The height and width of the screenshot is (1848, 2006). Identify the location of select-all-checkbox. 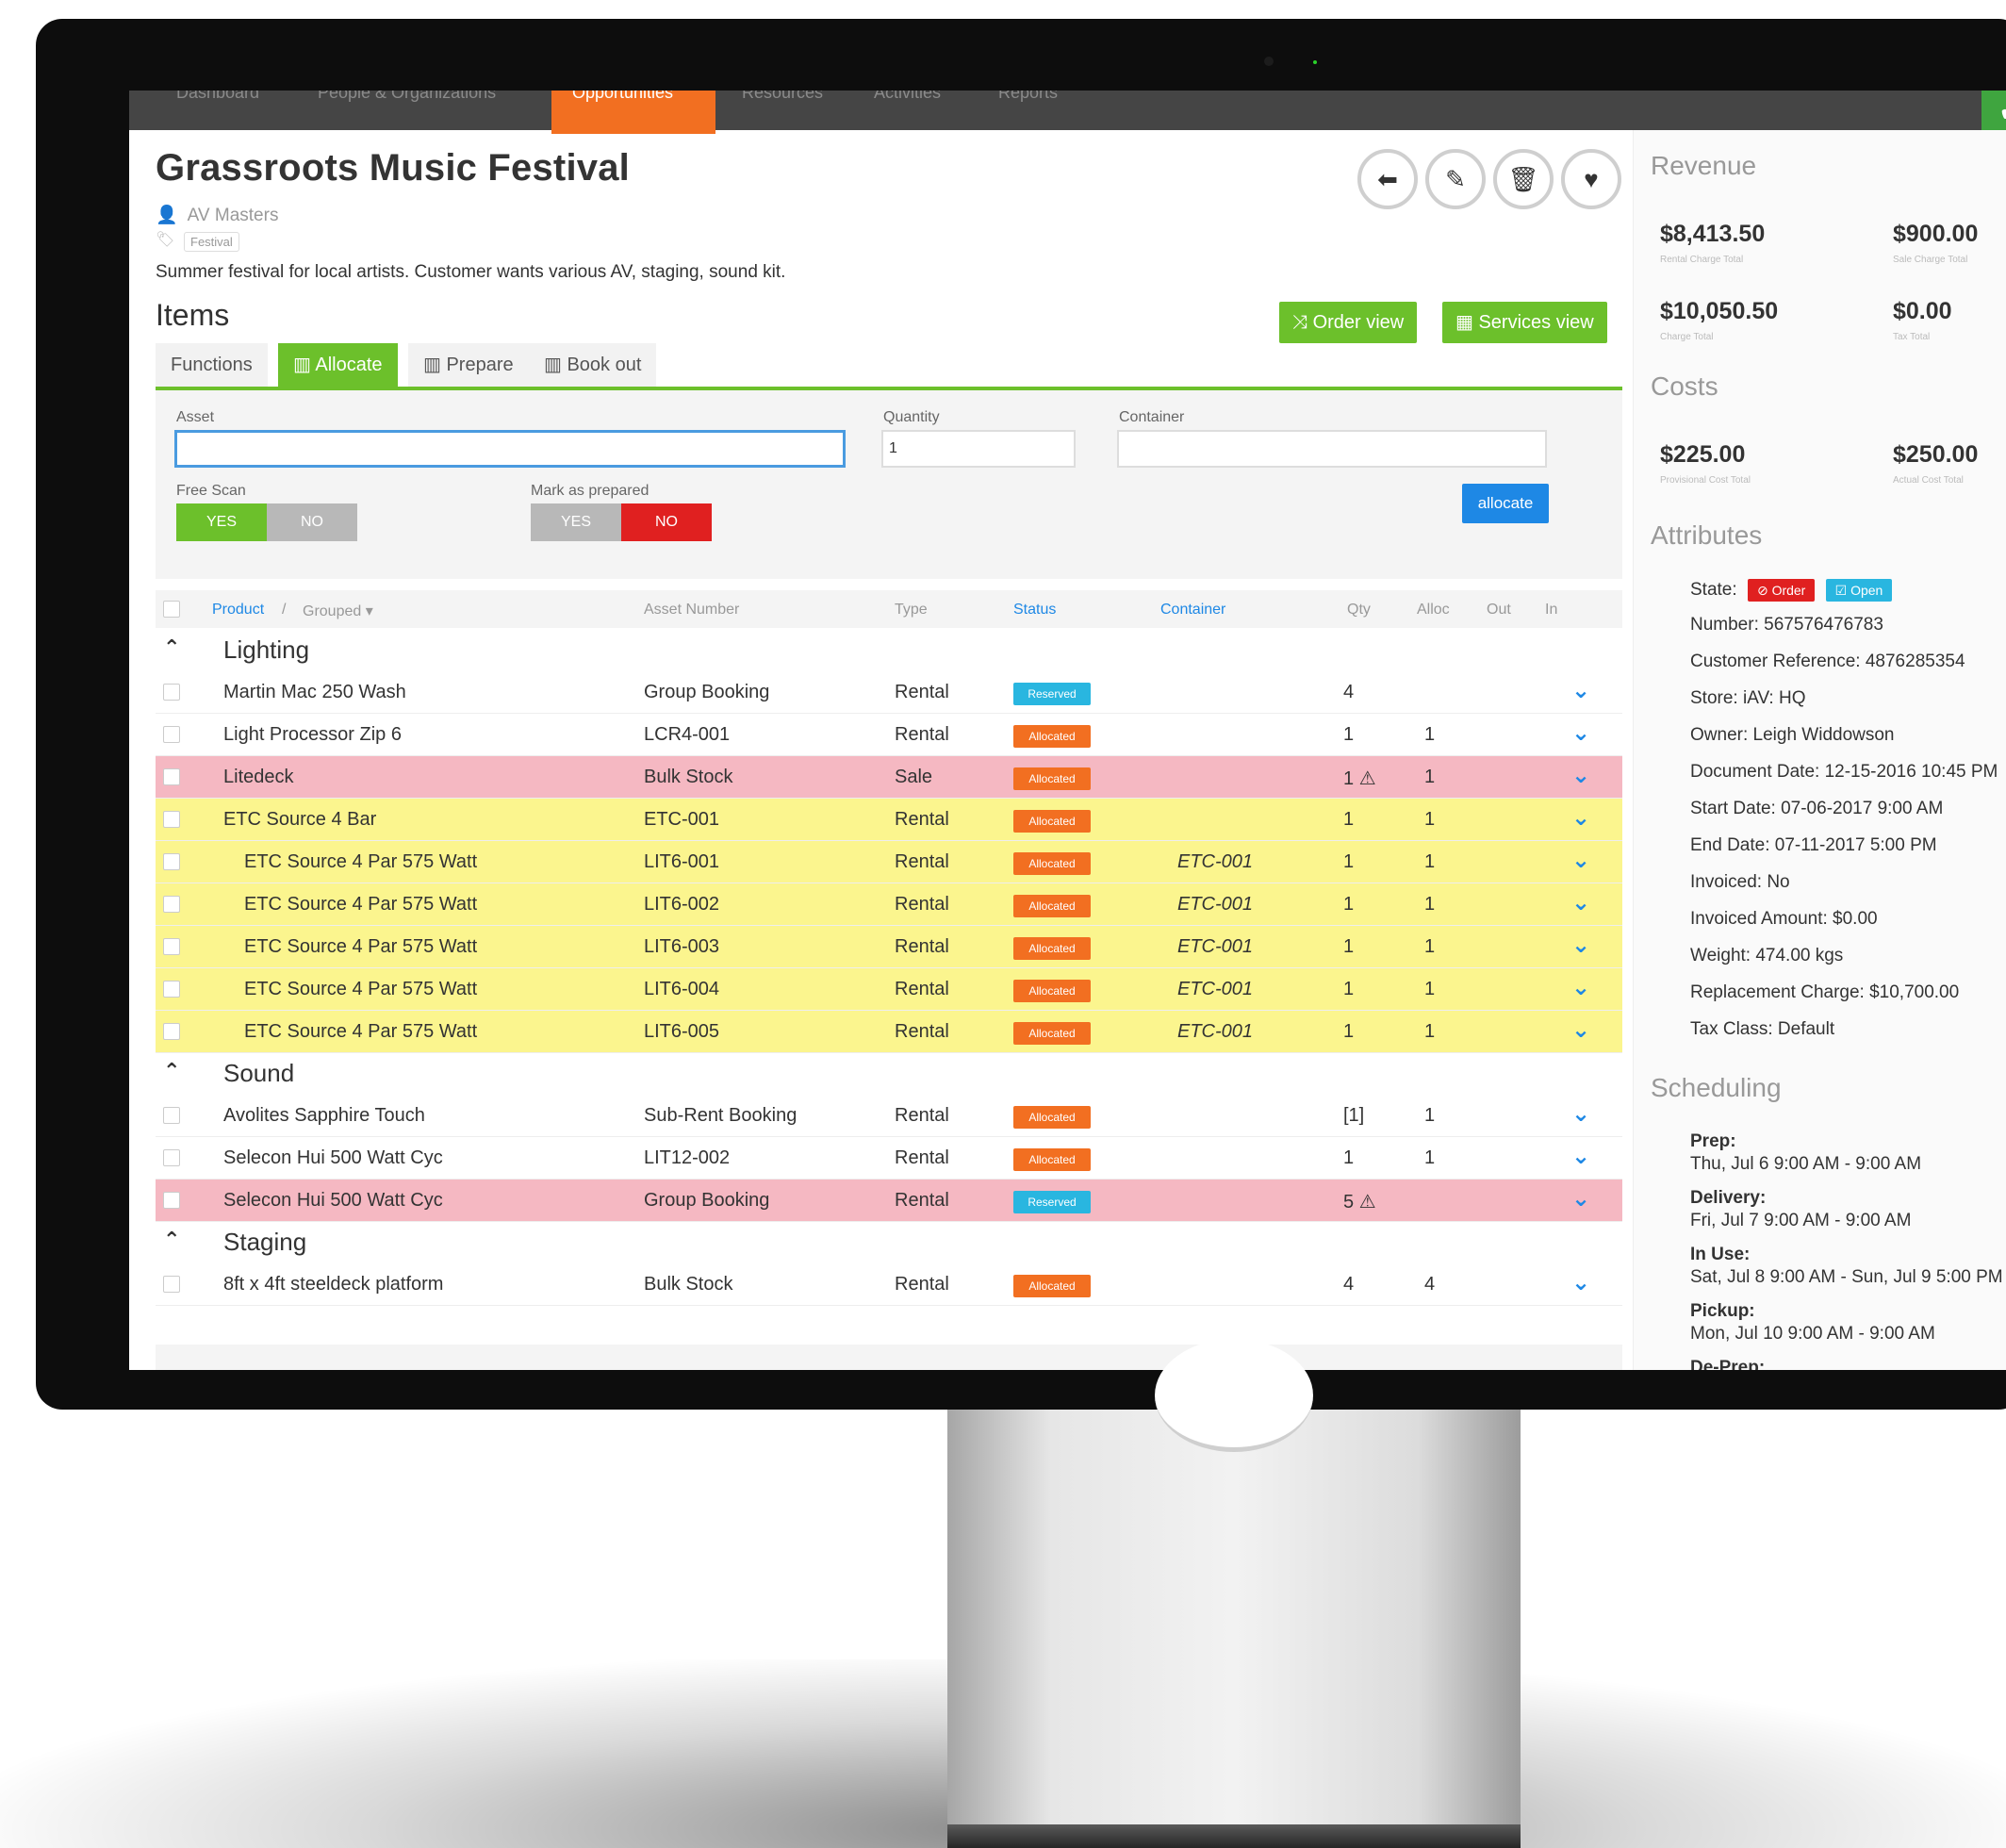
(172, 609).